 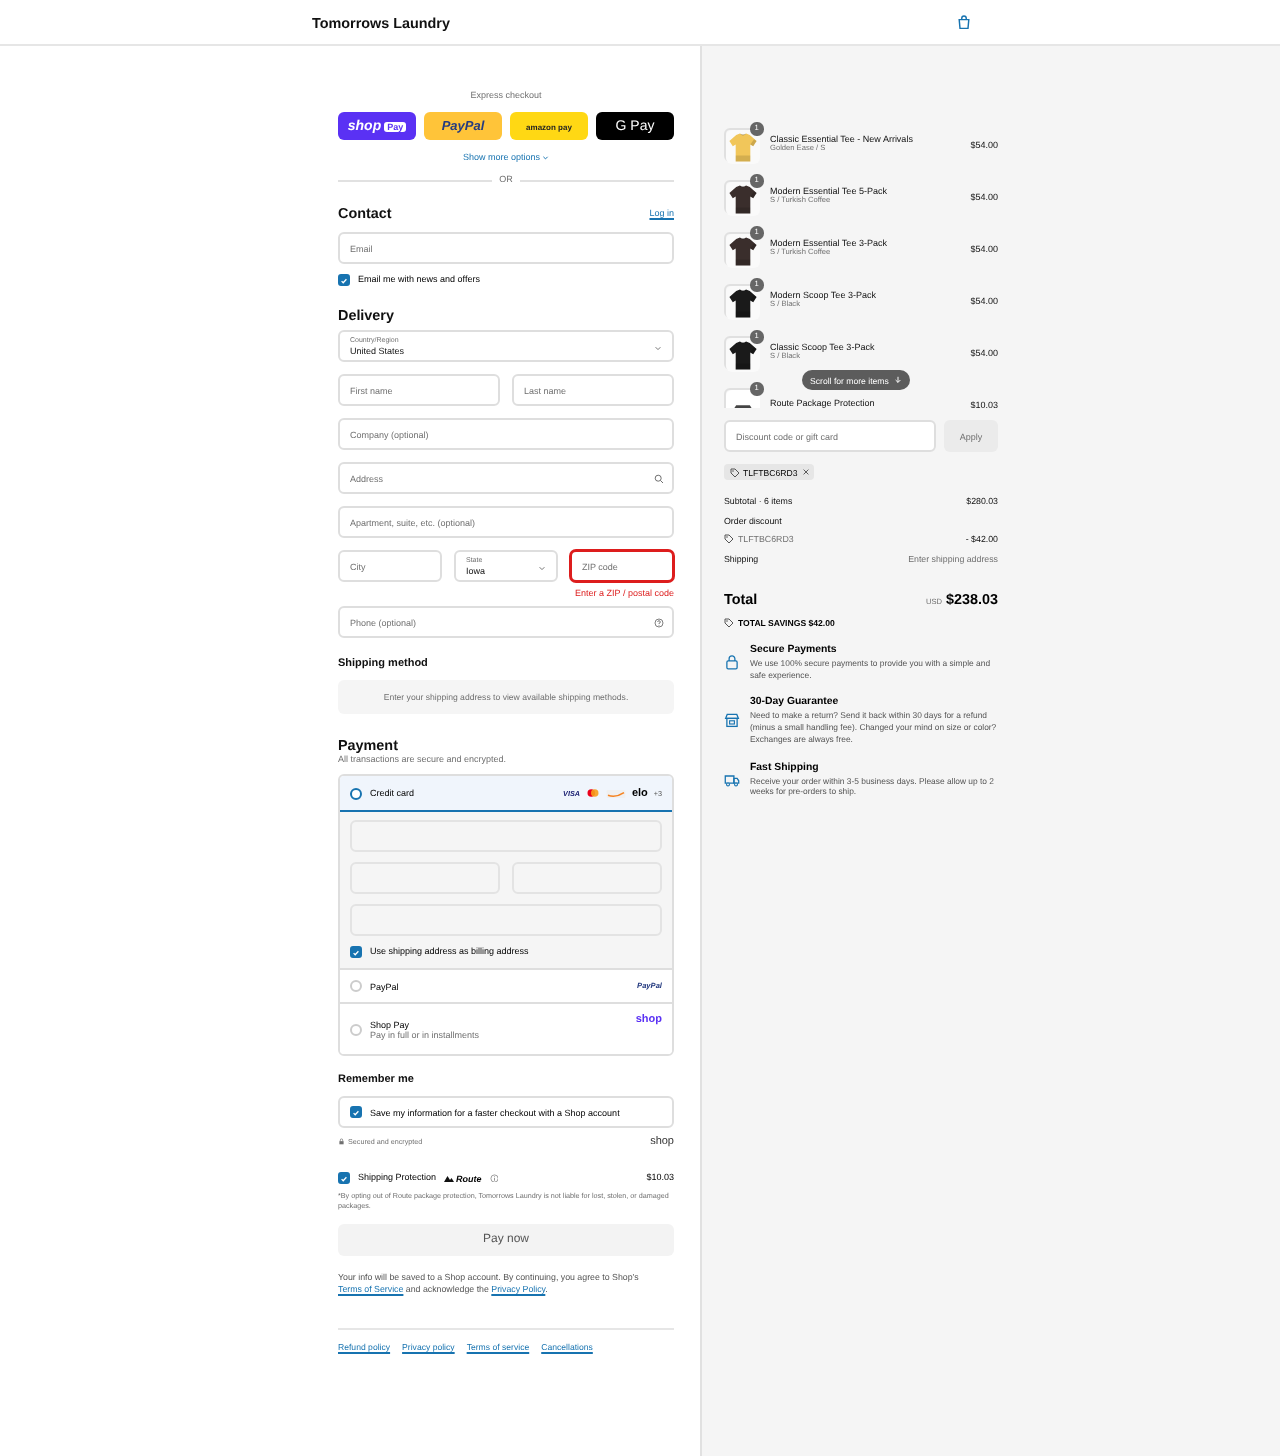 What do you see at coordinates (494, 1178) in the screenshot?
I see `info-icon` at bounding box center [494, 1178].